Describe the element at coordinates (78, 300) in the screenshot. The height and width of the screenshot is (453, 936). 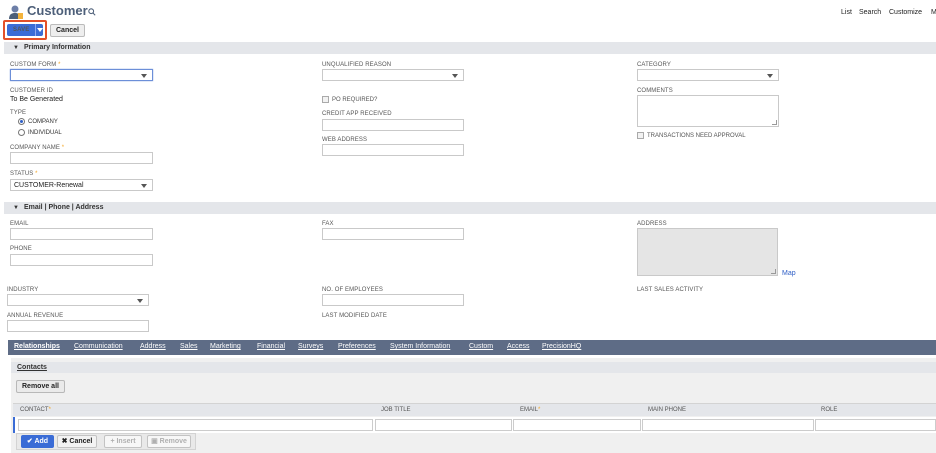
I see `industry-select` at that location.